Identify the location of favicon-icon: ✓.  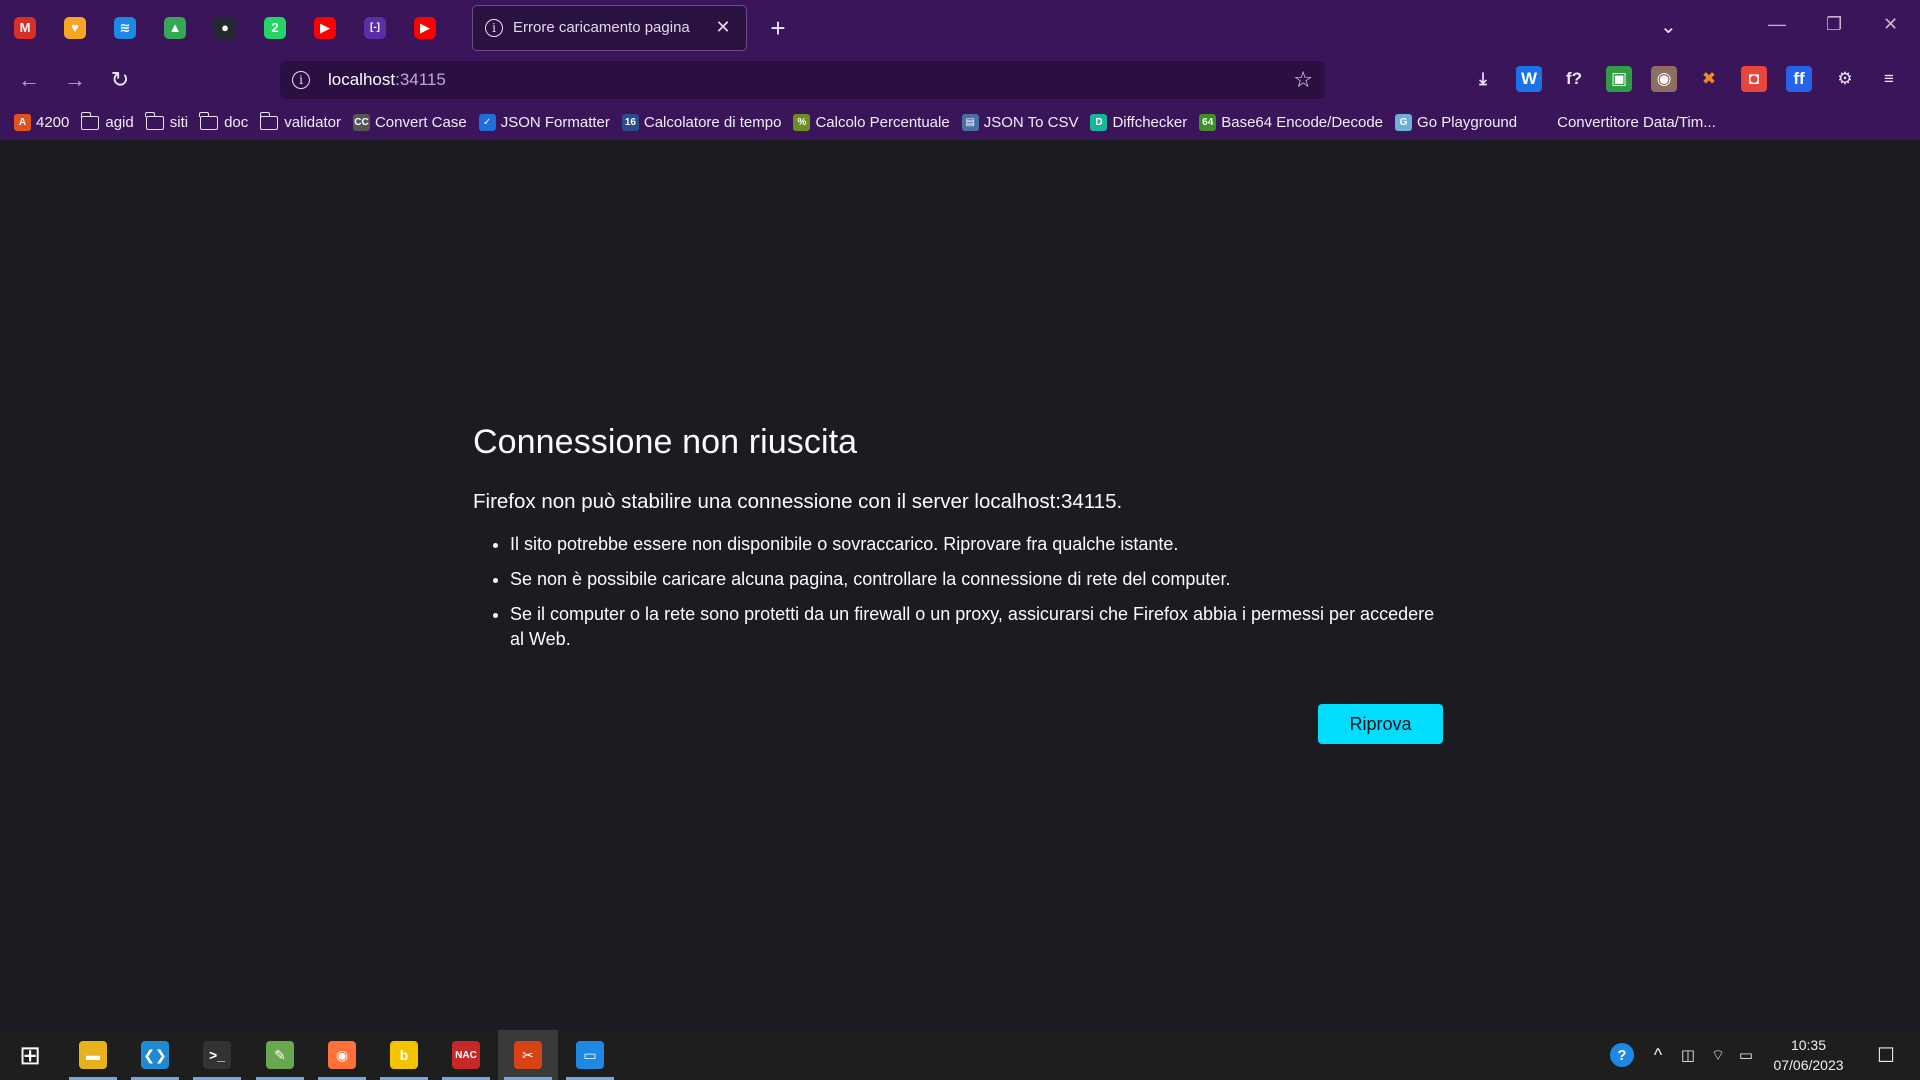
(487, 122).